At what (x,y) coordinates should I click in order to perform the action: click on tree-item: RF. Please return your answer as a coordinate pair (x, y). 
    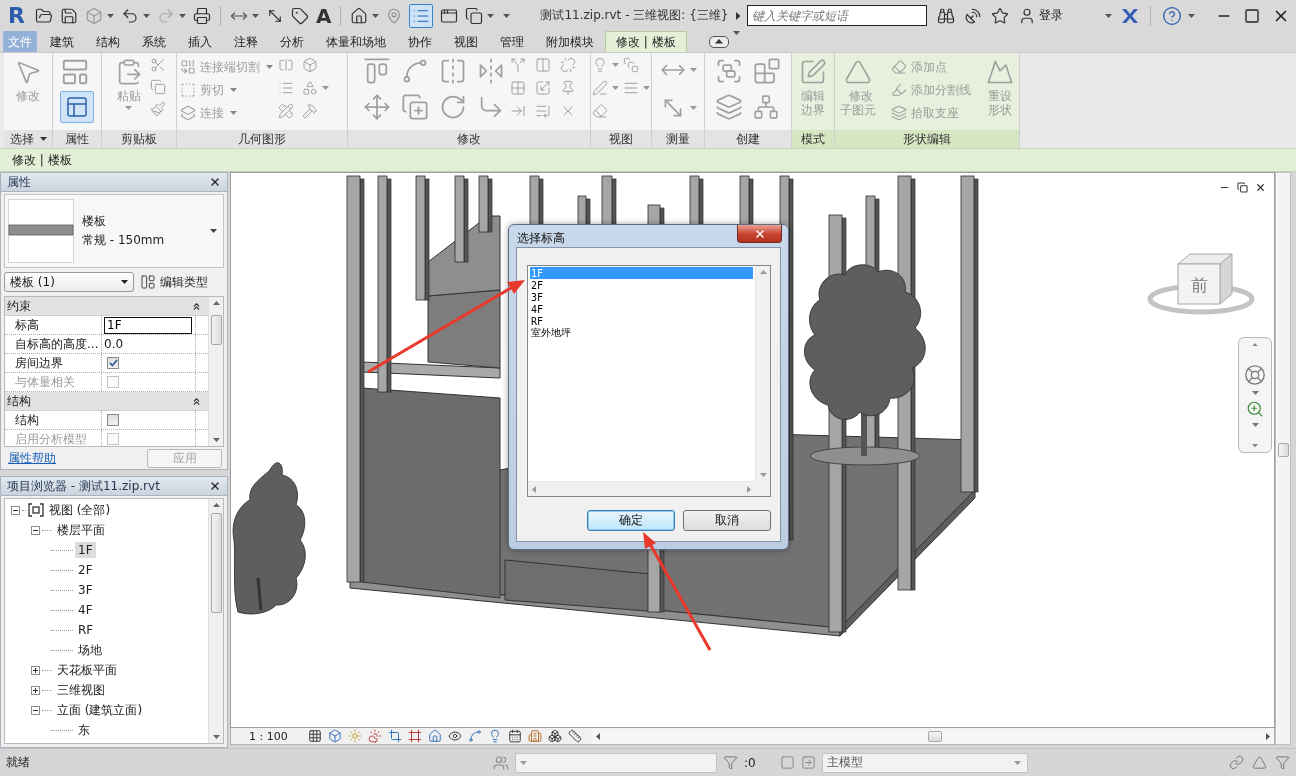
    Looking at the image, I should click on (86, 630).